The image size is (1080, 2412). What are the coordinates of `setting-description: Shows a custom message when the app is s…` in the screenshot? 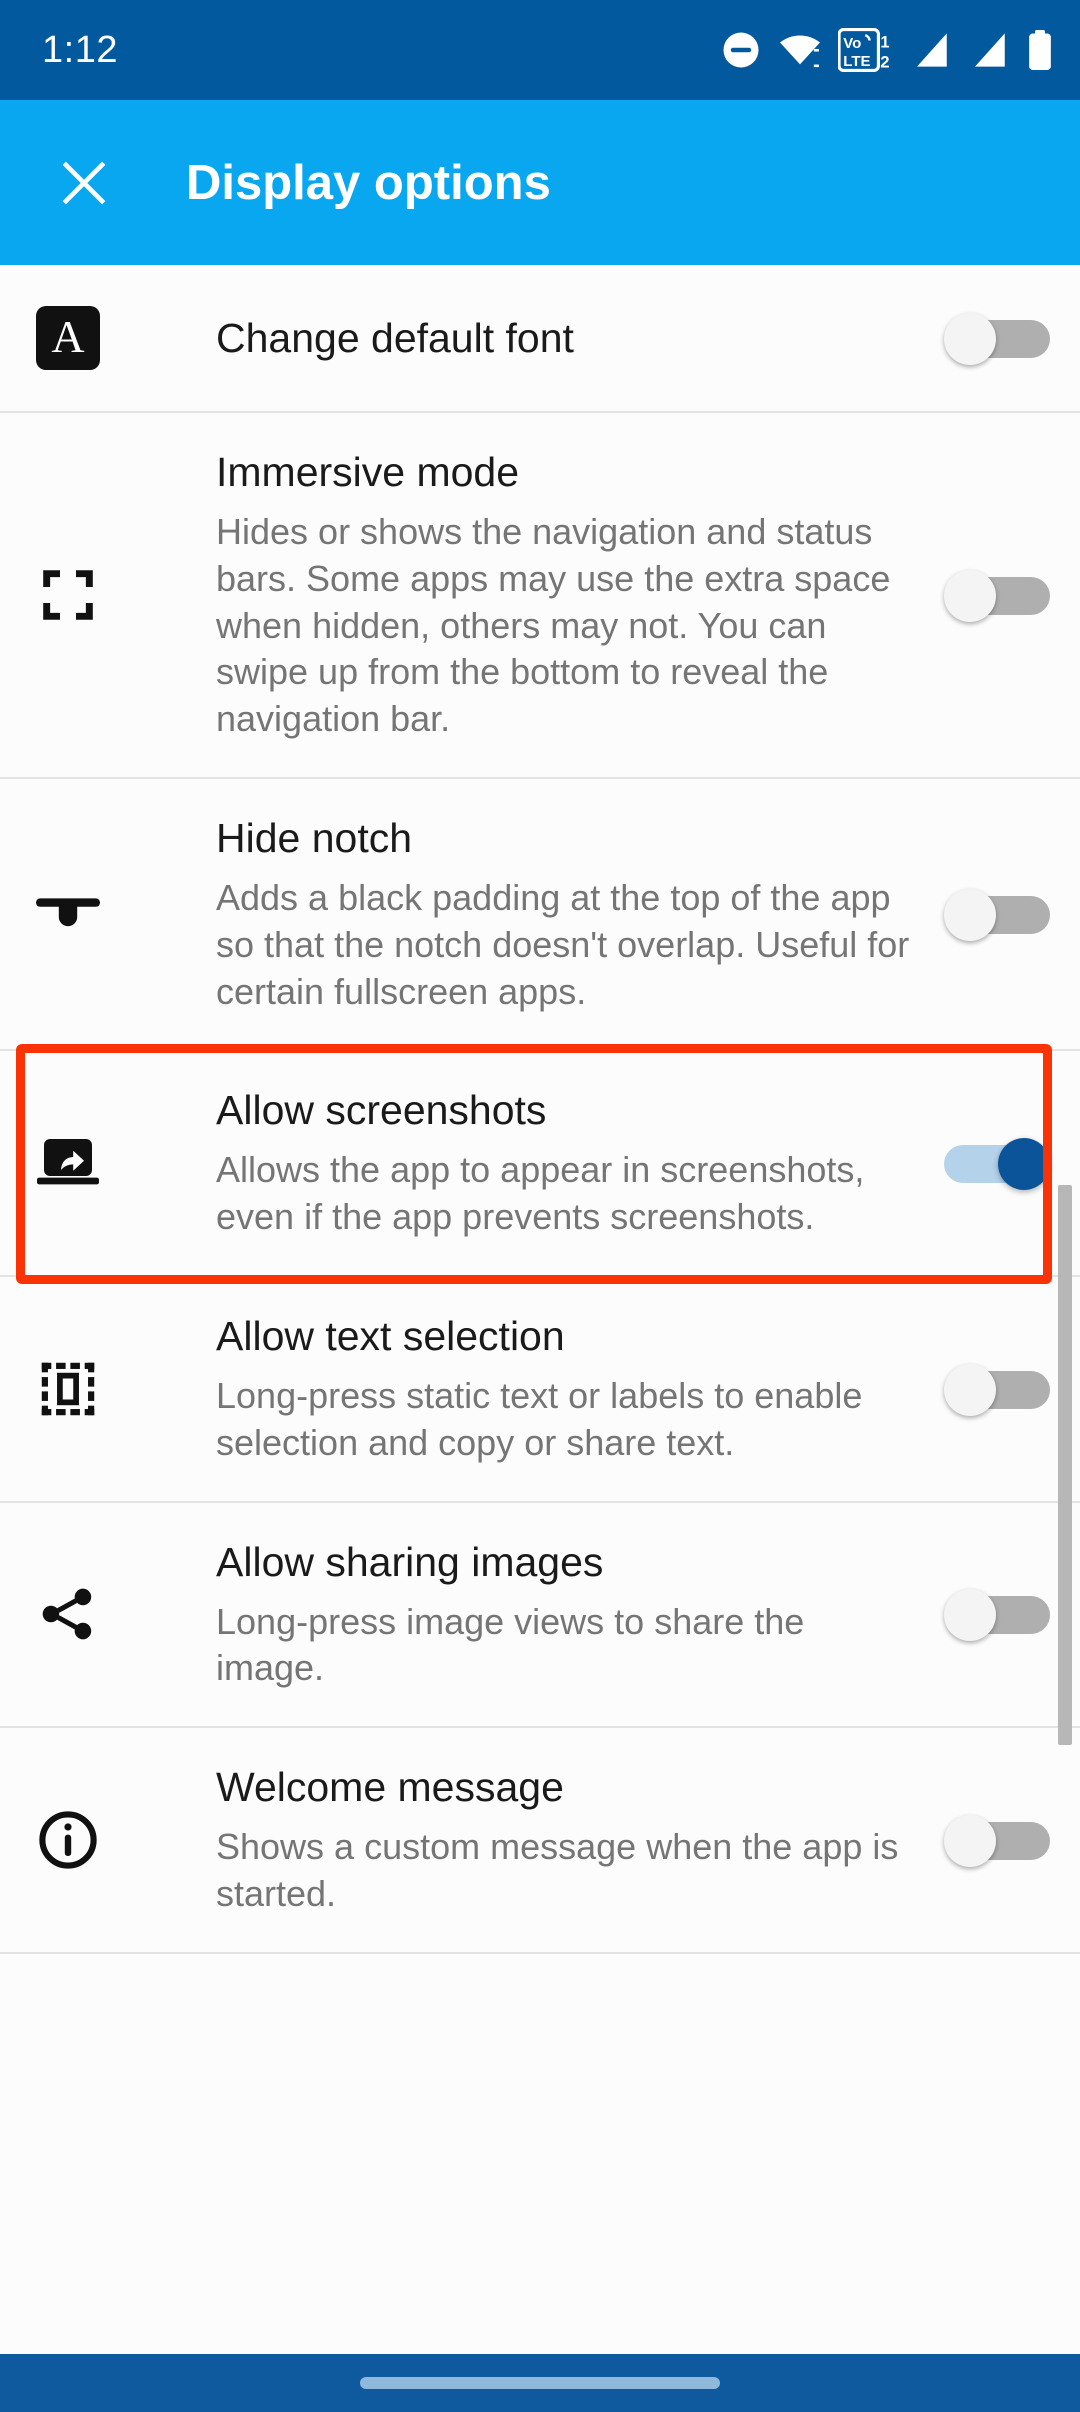 It's located at (557, 1870).